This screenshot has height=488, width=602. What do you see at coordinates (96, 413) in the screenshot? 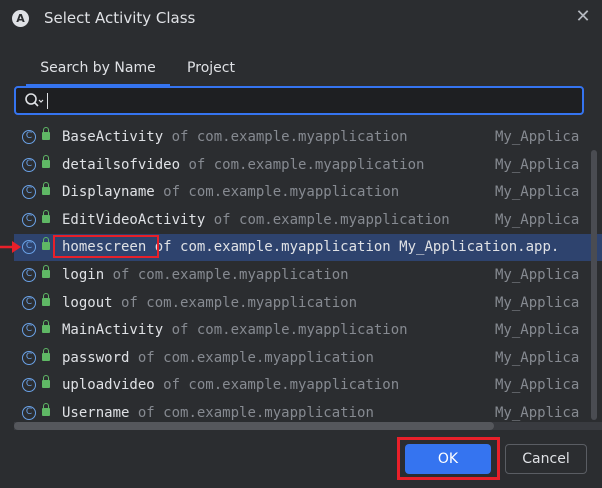
I see `class-name: Username` at bounding box center [96, 413].